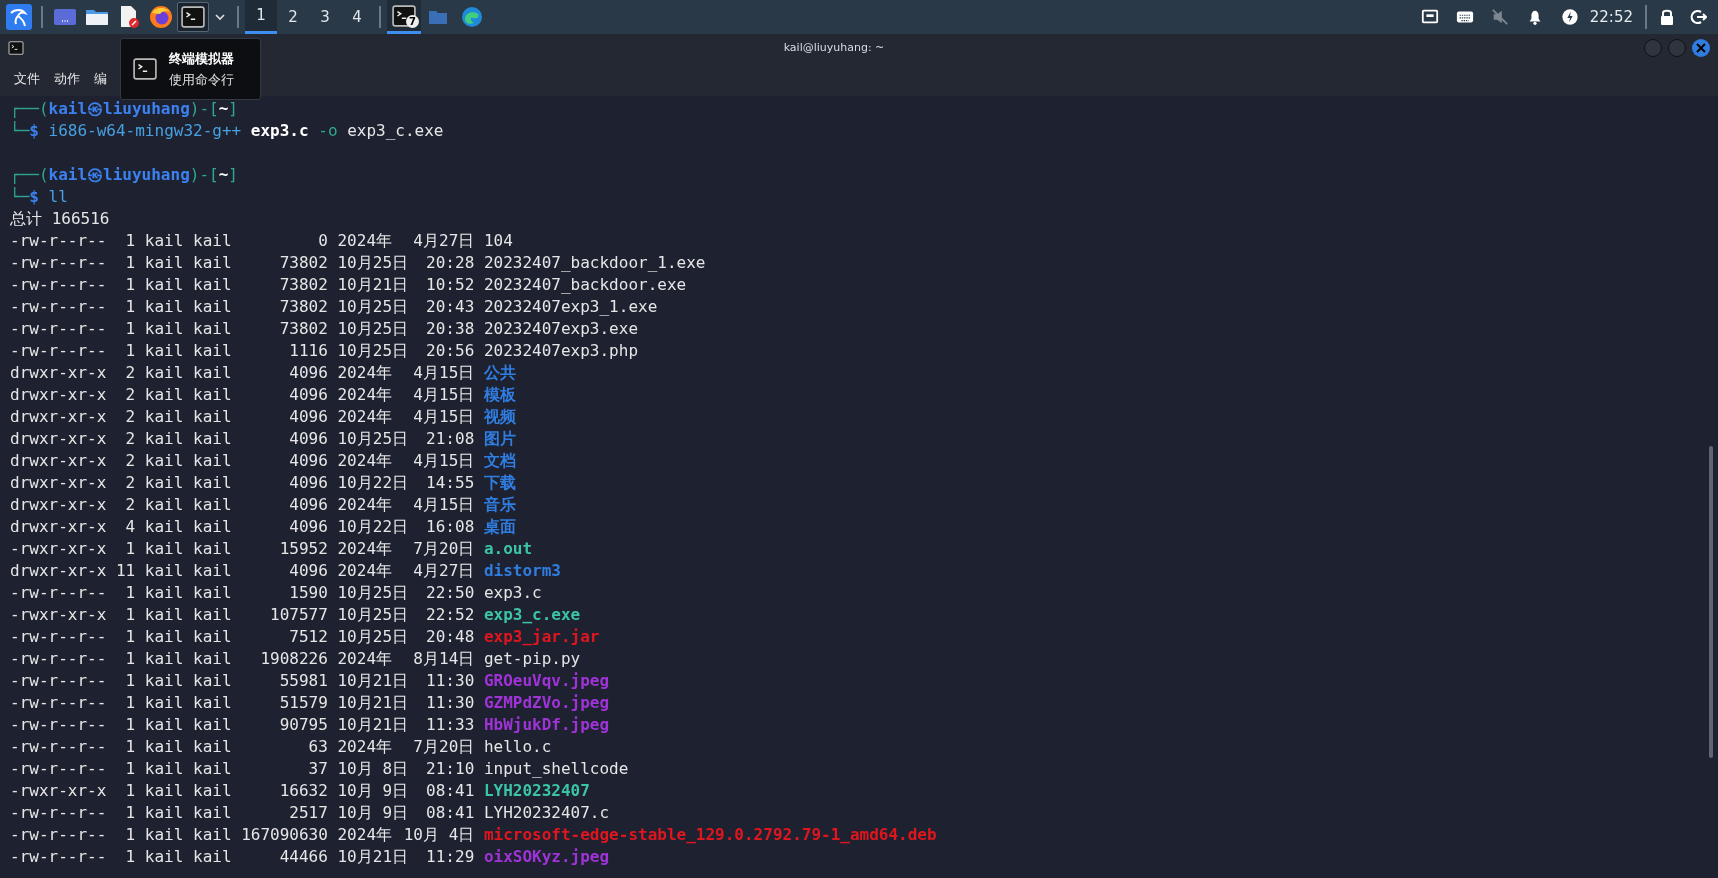 This screenshot has width=1718, height=878. What do you see at coordinates (508, 549) in the screenshot?
I see `file-name: a.out` at bounding box center [508, 549].